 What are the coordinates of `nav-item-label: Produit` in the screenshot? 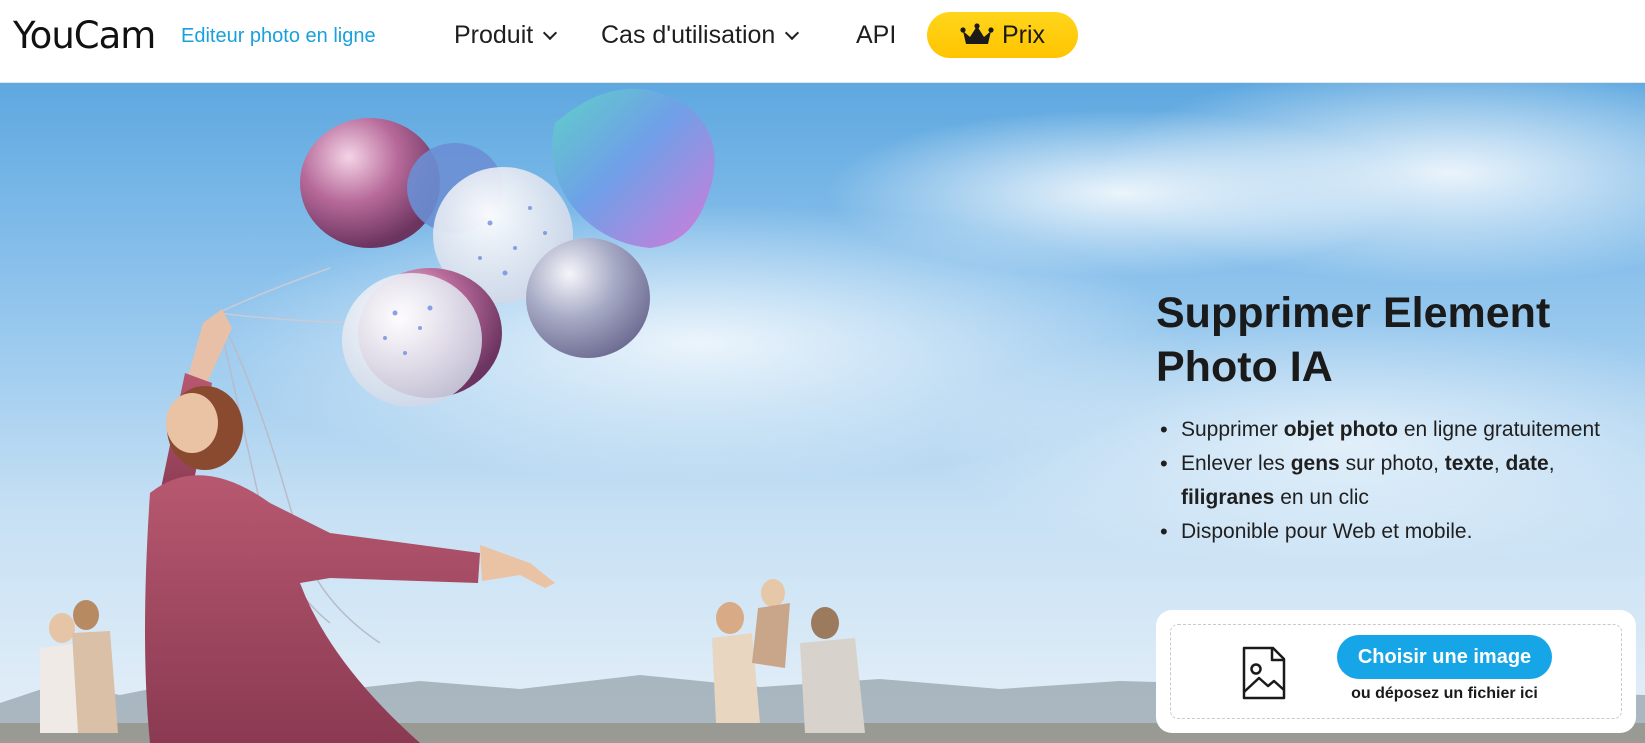 It's located at (494, 35).